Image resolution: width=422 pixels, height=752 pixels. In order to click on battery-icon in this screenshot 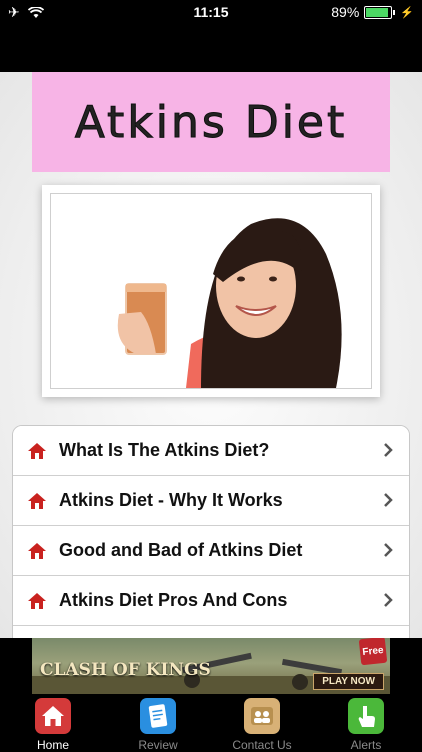, I will do `click(378, 12)`.